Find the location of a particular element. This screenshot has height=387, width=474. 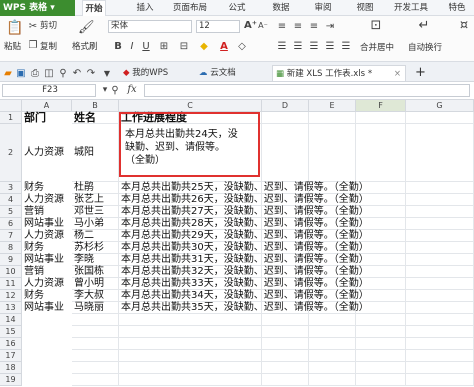

number-format-icon: ¤ is located at coordinates (464, 25).